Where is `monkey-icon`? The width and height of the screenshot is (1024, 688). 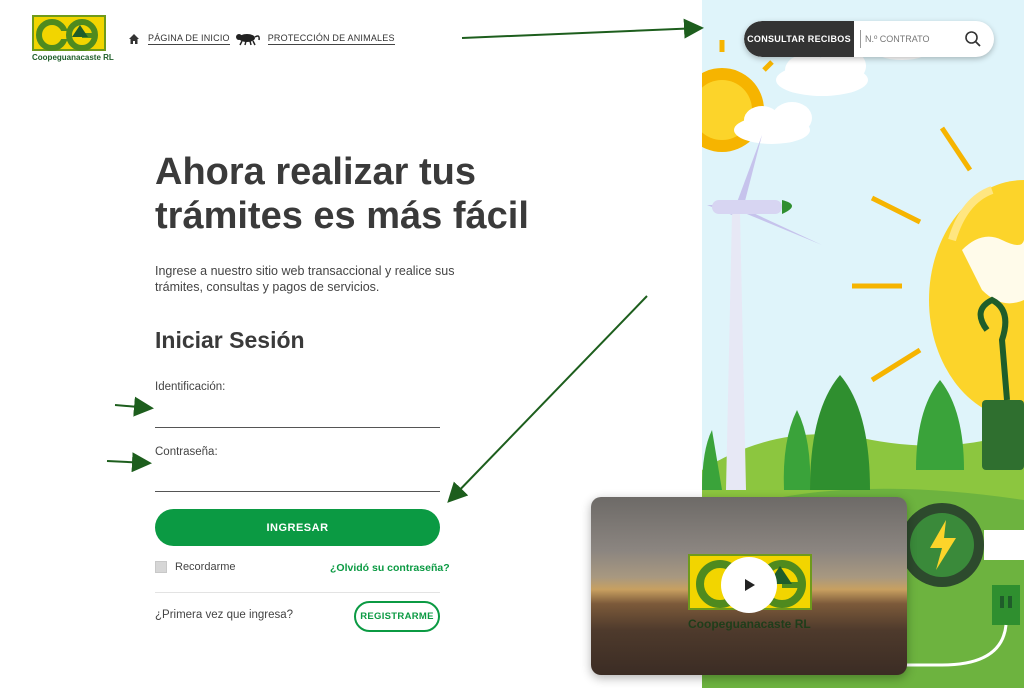 monkey-icon is located at coordinates (247, 40).